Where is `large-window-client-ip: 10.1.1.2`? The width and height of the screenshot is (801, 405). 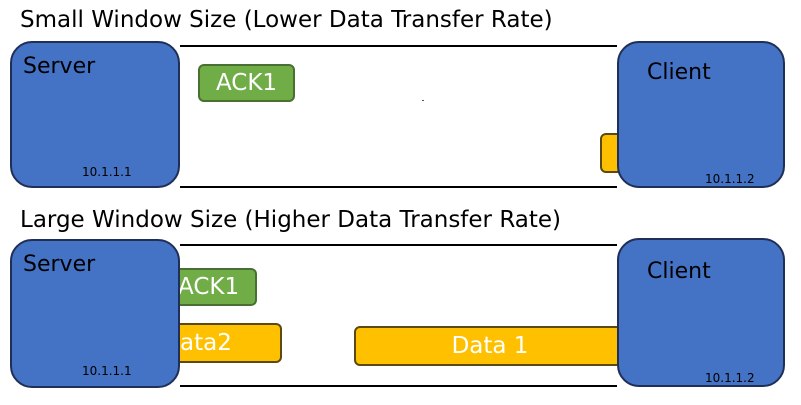
large-window-client-ip: 10.1.1.2 is located at coordinates (730, 378).